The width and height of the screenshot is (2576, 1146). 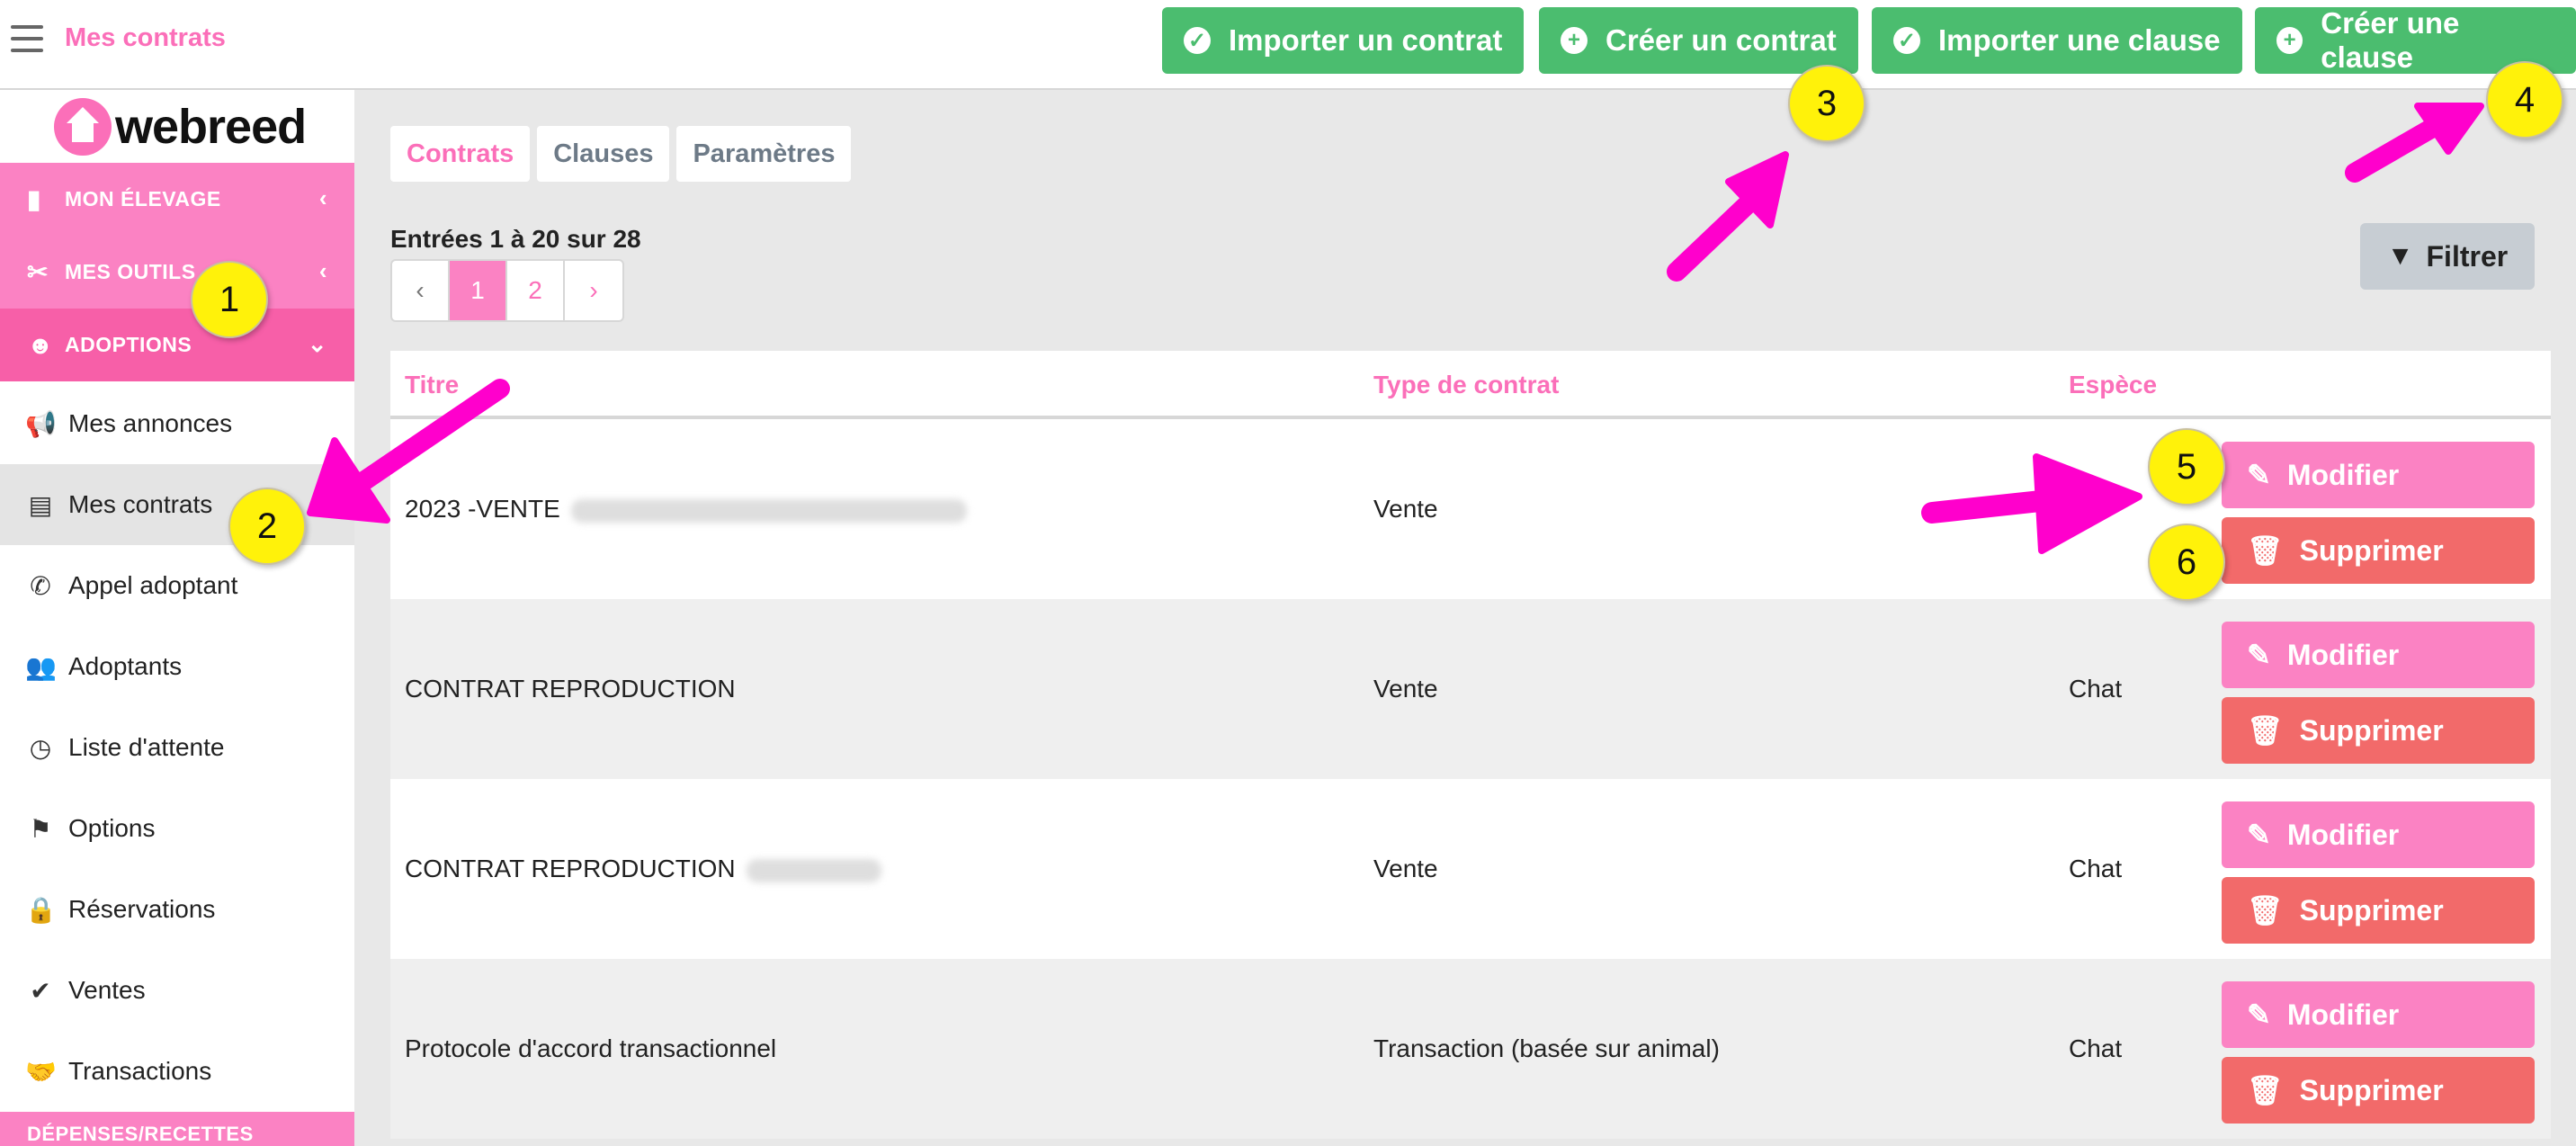 I want to click on tab-clauses: Clauses, so click(x=603, y=154).